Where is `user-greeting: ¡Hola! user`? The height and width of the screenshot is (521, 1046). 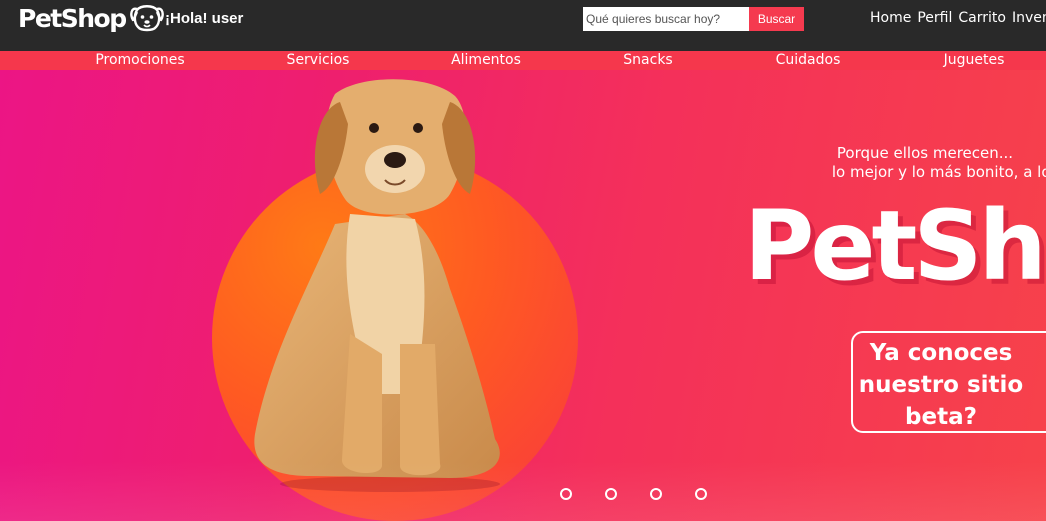 user-greeting: ¡Hola! user is located at coordinates (204, 18).